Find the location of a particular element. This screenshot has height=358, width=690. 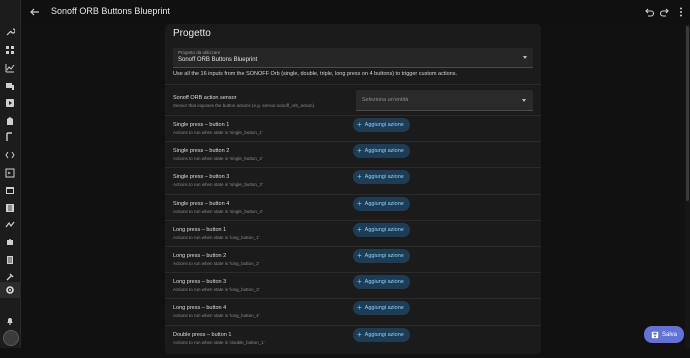

tag-icon is located at coordinates (10, 137).